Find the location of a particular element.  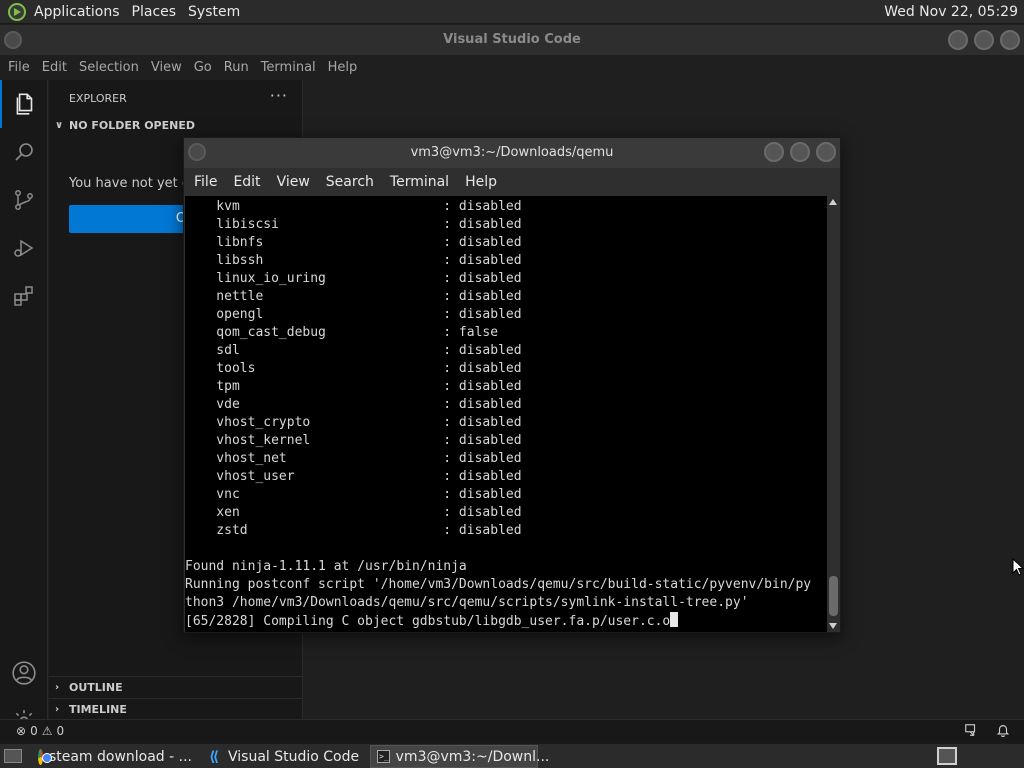

terminal-option-line: libiscsi : disabled is located at coordinates (353, 224).